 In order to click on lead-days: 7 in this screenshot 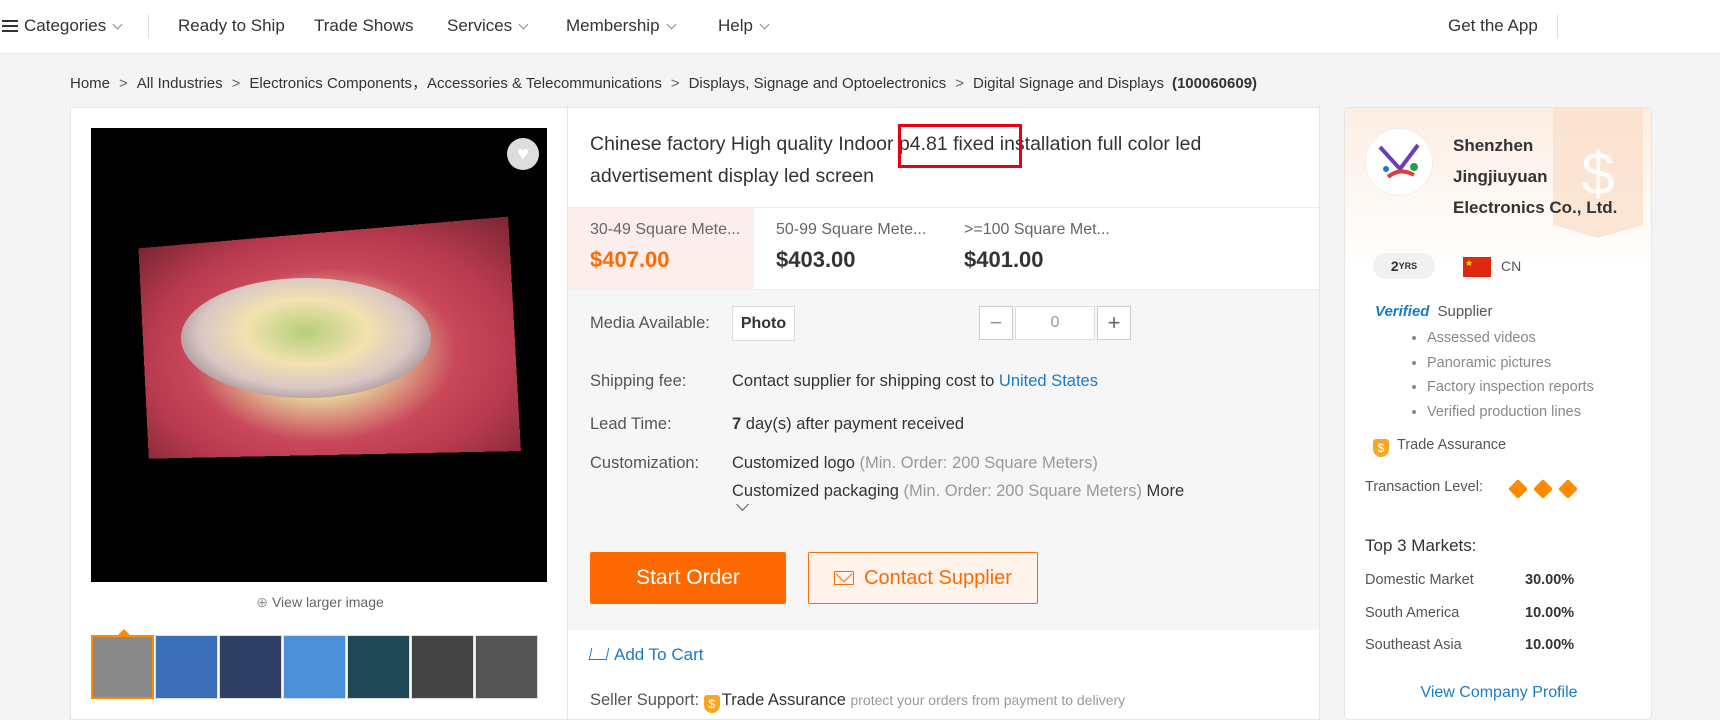, I will do `click(737, 424)`.